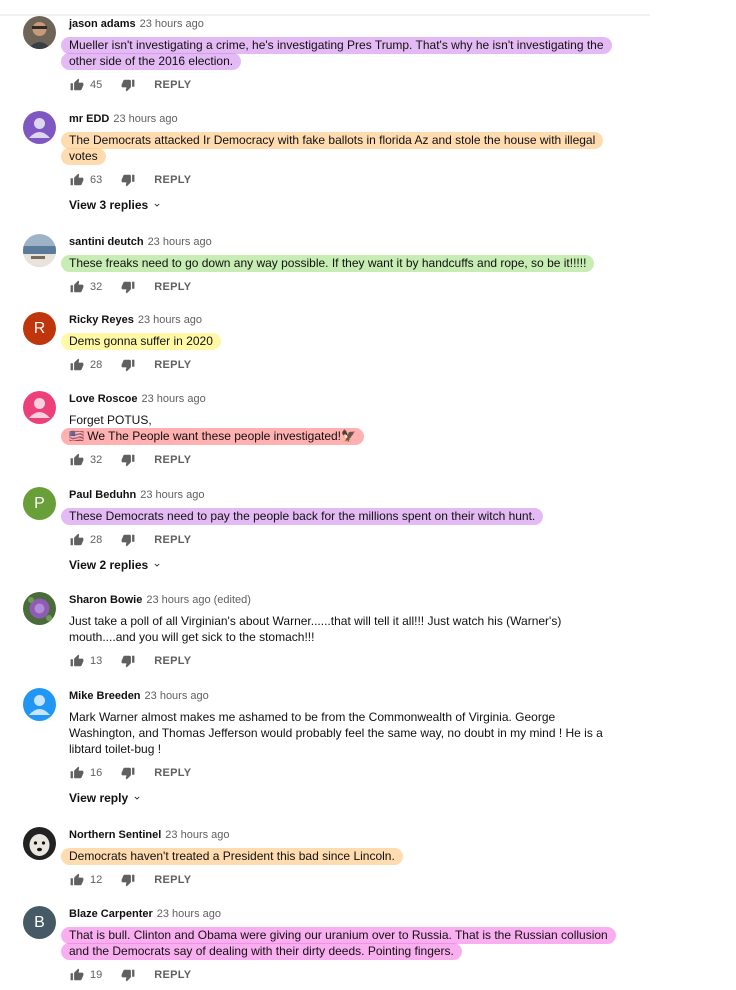 This screenshot has width=736, height=990. I want to click on avatar: B, so click(39, 922).